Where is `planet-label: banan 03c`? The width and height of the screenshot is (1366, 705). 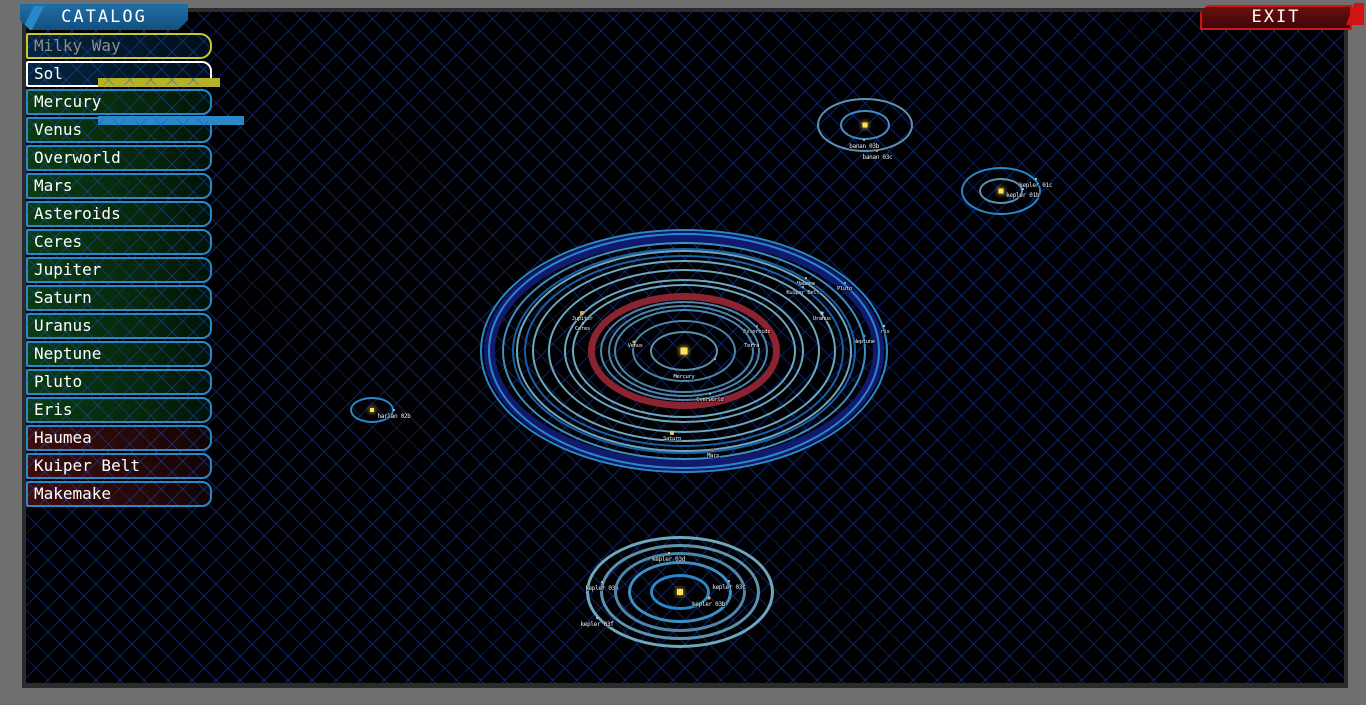
planet-label: banan 03c is located at coordinates (877, 158).